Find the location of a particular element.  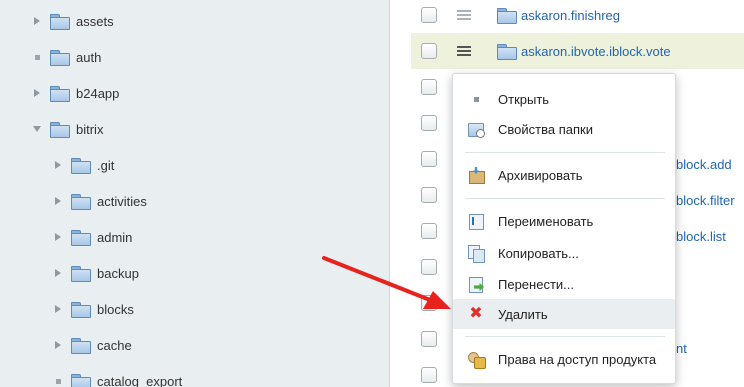

tree-item-git: .git is located at coordinates (82, 165).